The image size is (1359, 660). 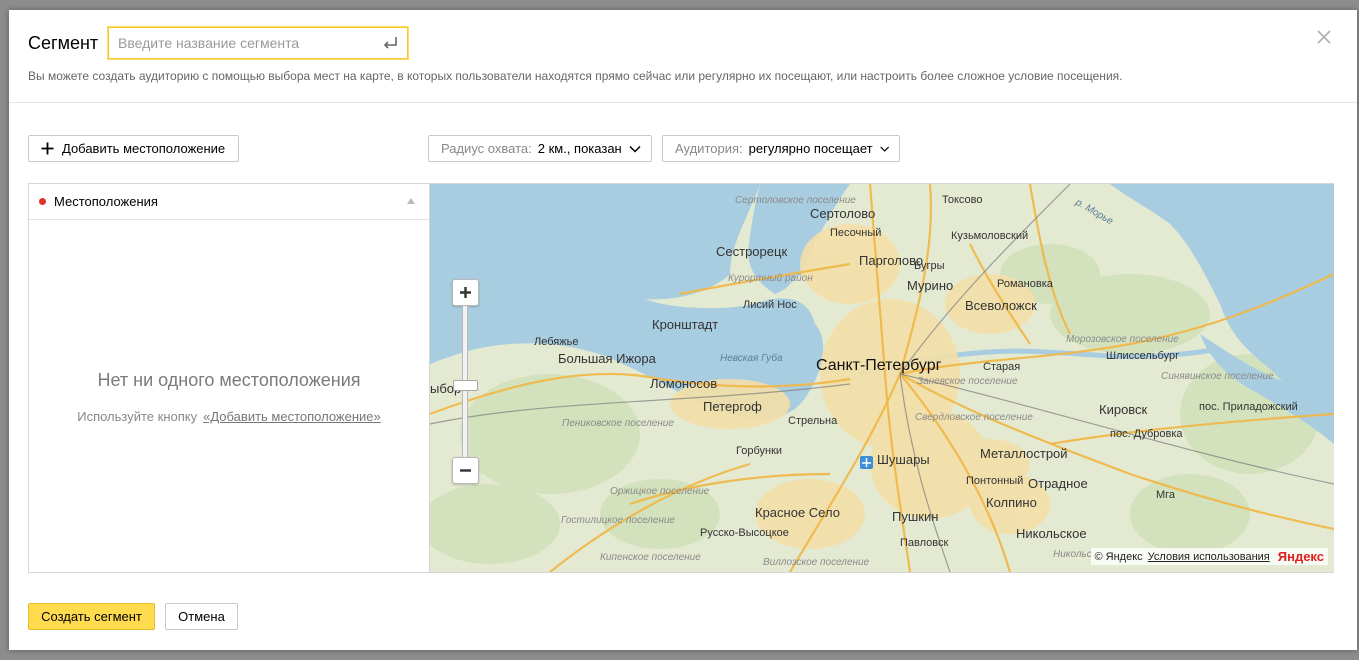 I want to click on locations-header-label: Местоположения, so click(x=106, y=201).